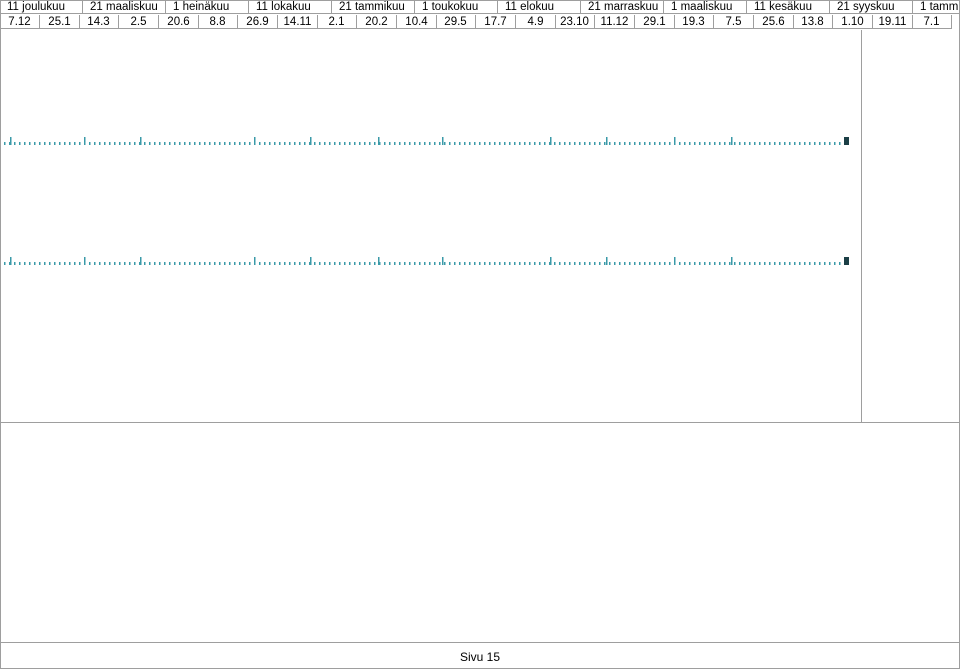  What do you see at coordinates (622, 7) in the screenshot?
I see `timeline-month-label: 21 marraskuu` at bounding box center [622, 7].